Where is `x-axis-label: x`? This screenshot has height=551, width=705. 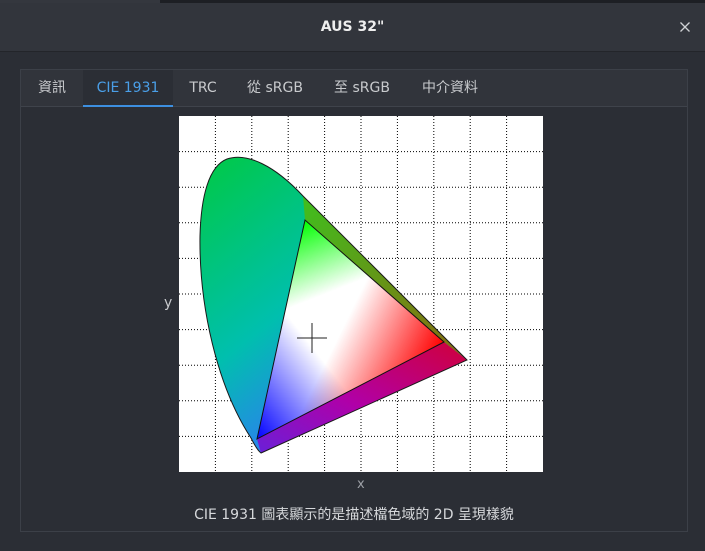 x-axis-label: x is located at coordinates (361, 484).